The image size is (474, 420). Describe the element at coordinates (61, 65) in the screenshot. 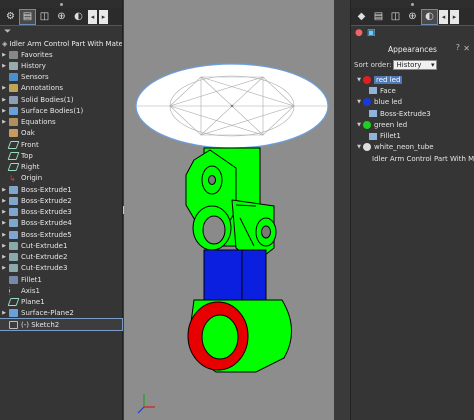

I see `tree-item: ▶ History` at that location.